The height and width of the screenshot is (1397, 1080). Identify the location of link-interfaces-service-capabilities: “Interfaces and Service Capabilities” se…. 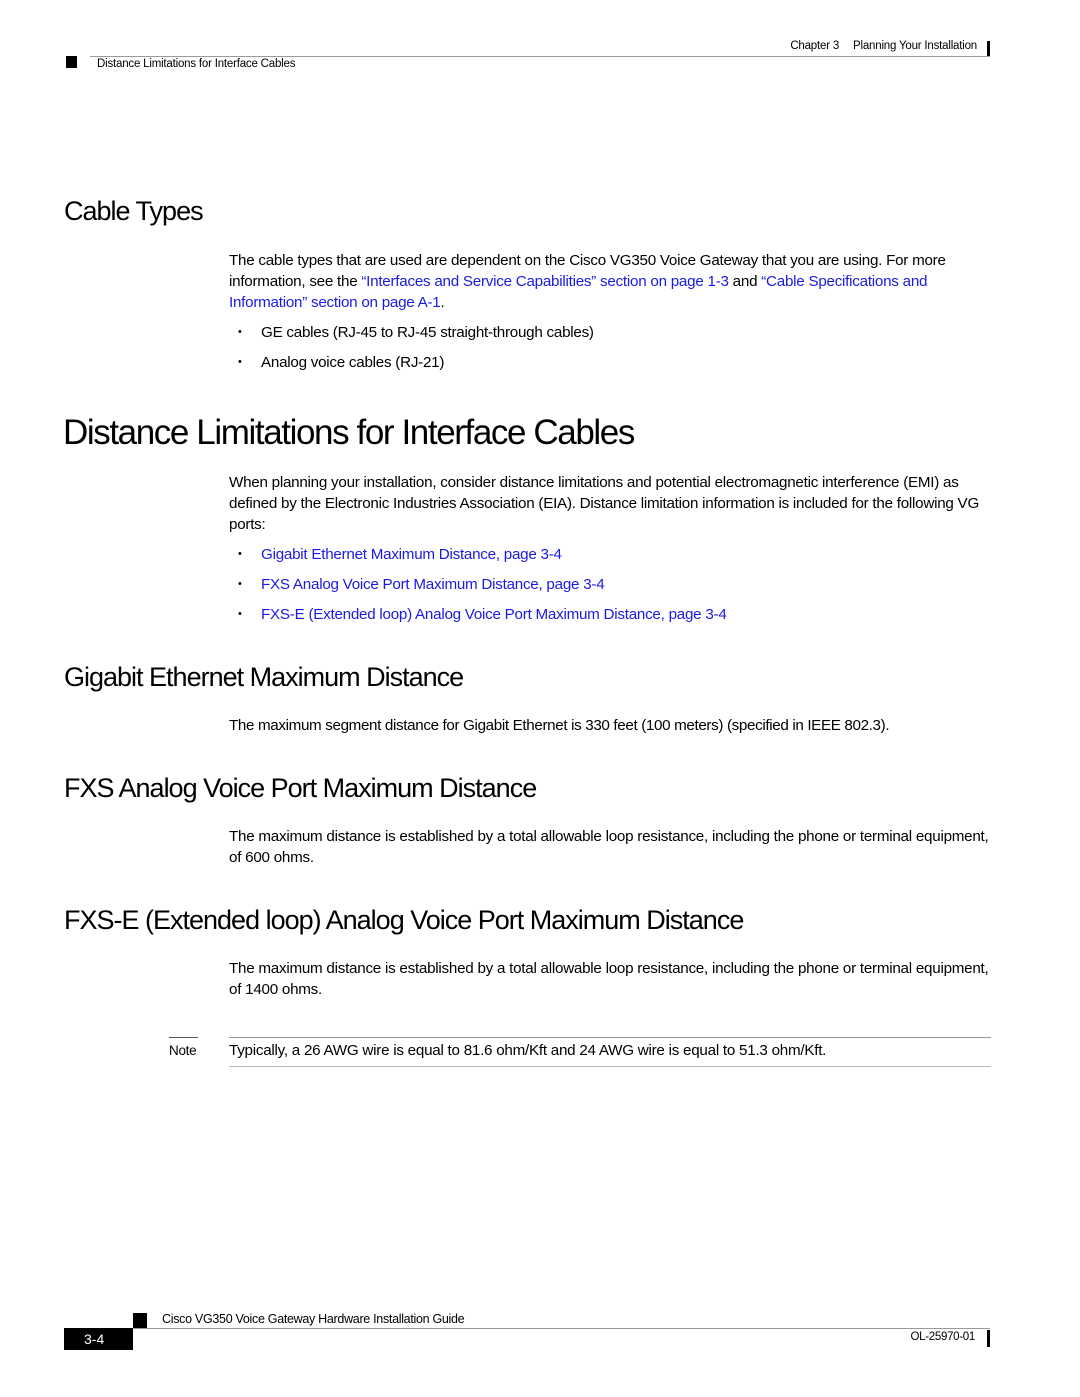
(545, 281).